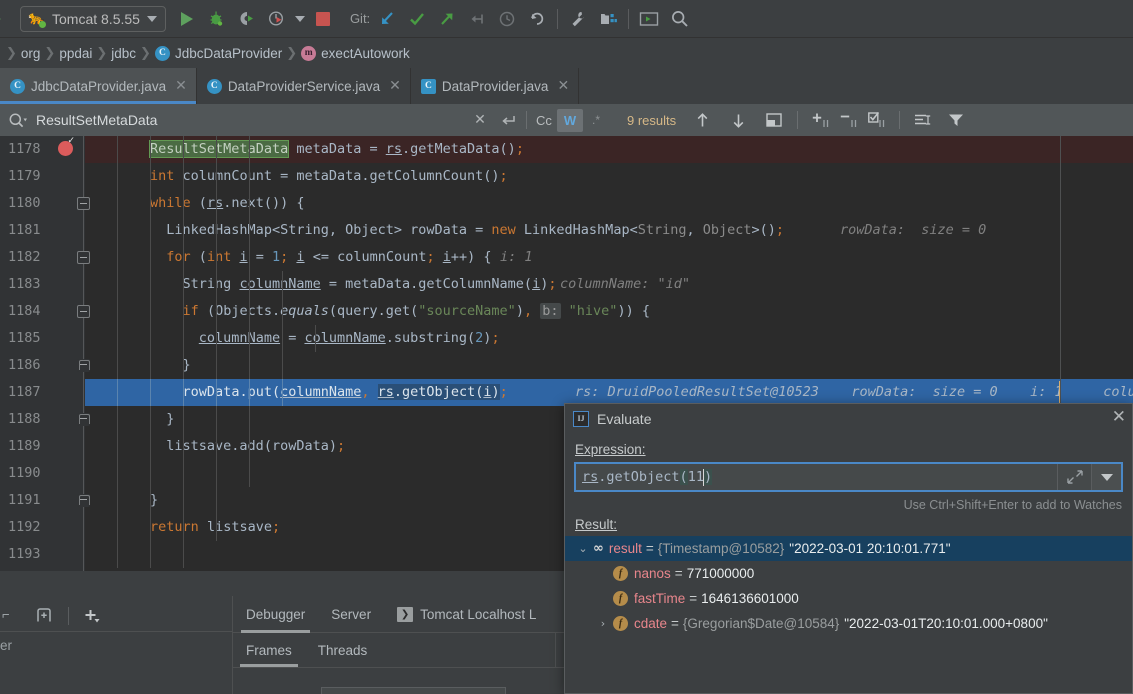 This screenshot has height=694, width=1133. What do you see at coordinates (570, 120) in the screenshot?
I see `words-toggle: W` at bounding box center [570, 120].